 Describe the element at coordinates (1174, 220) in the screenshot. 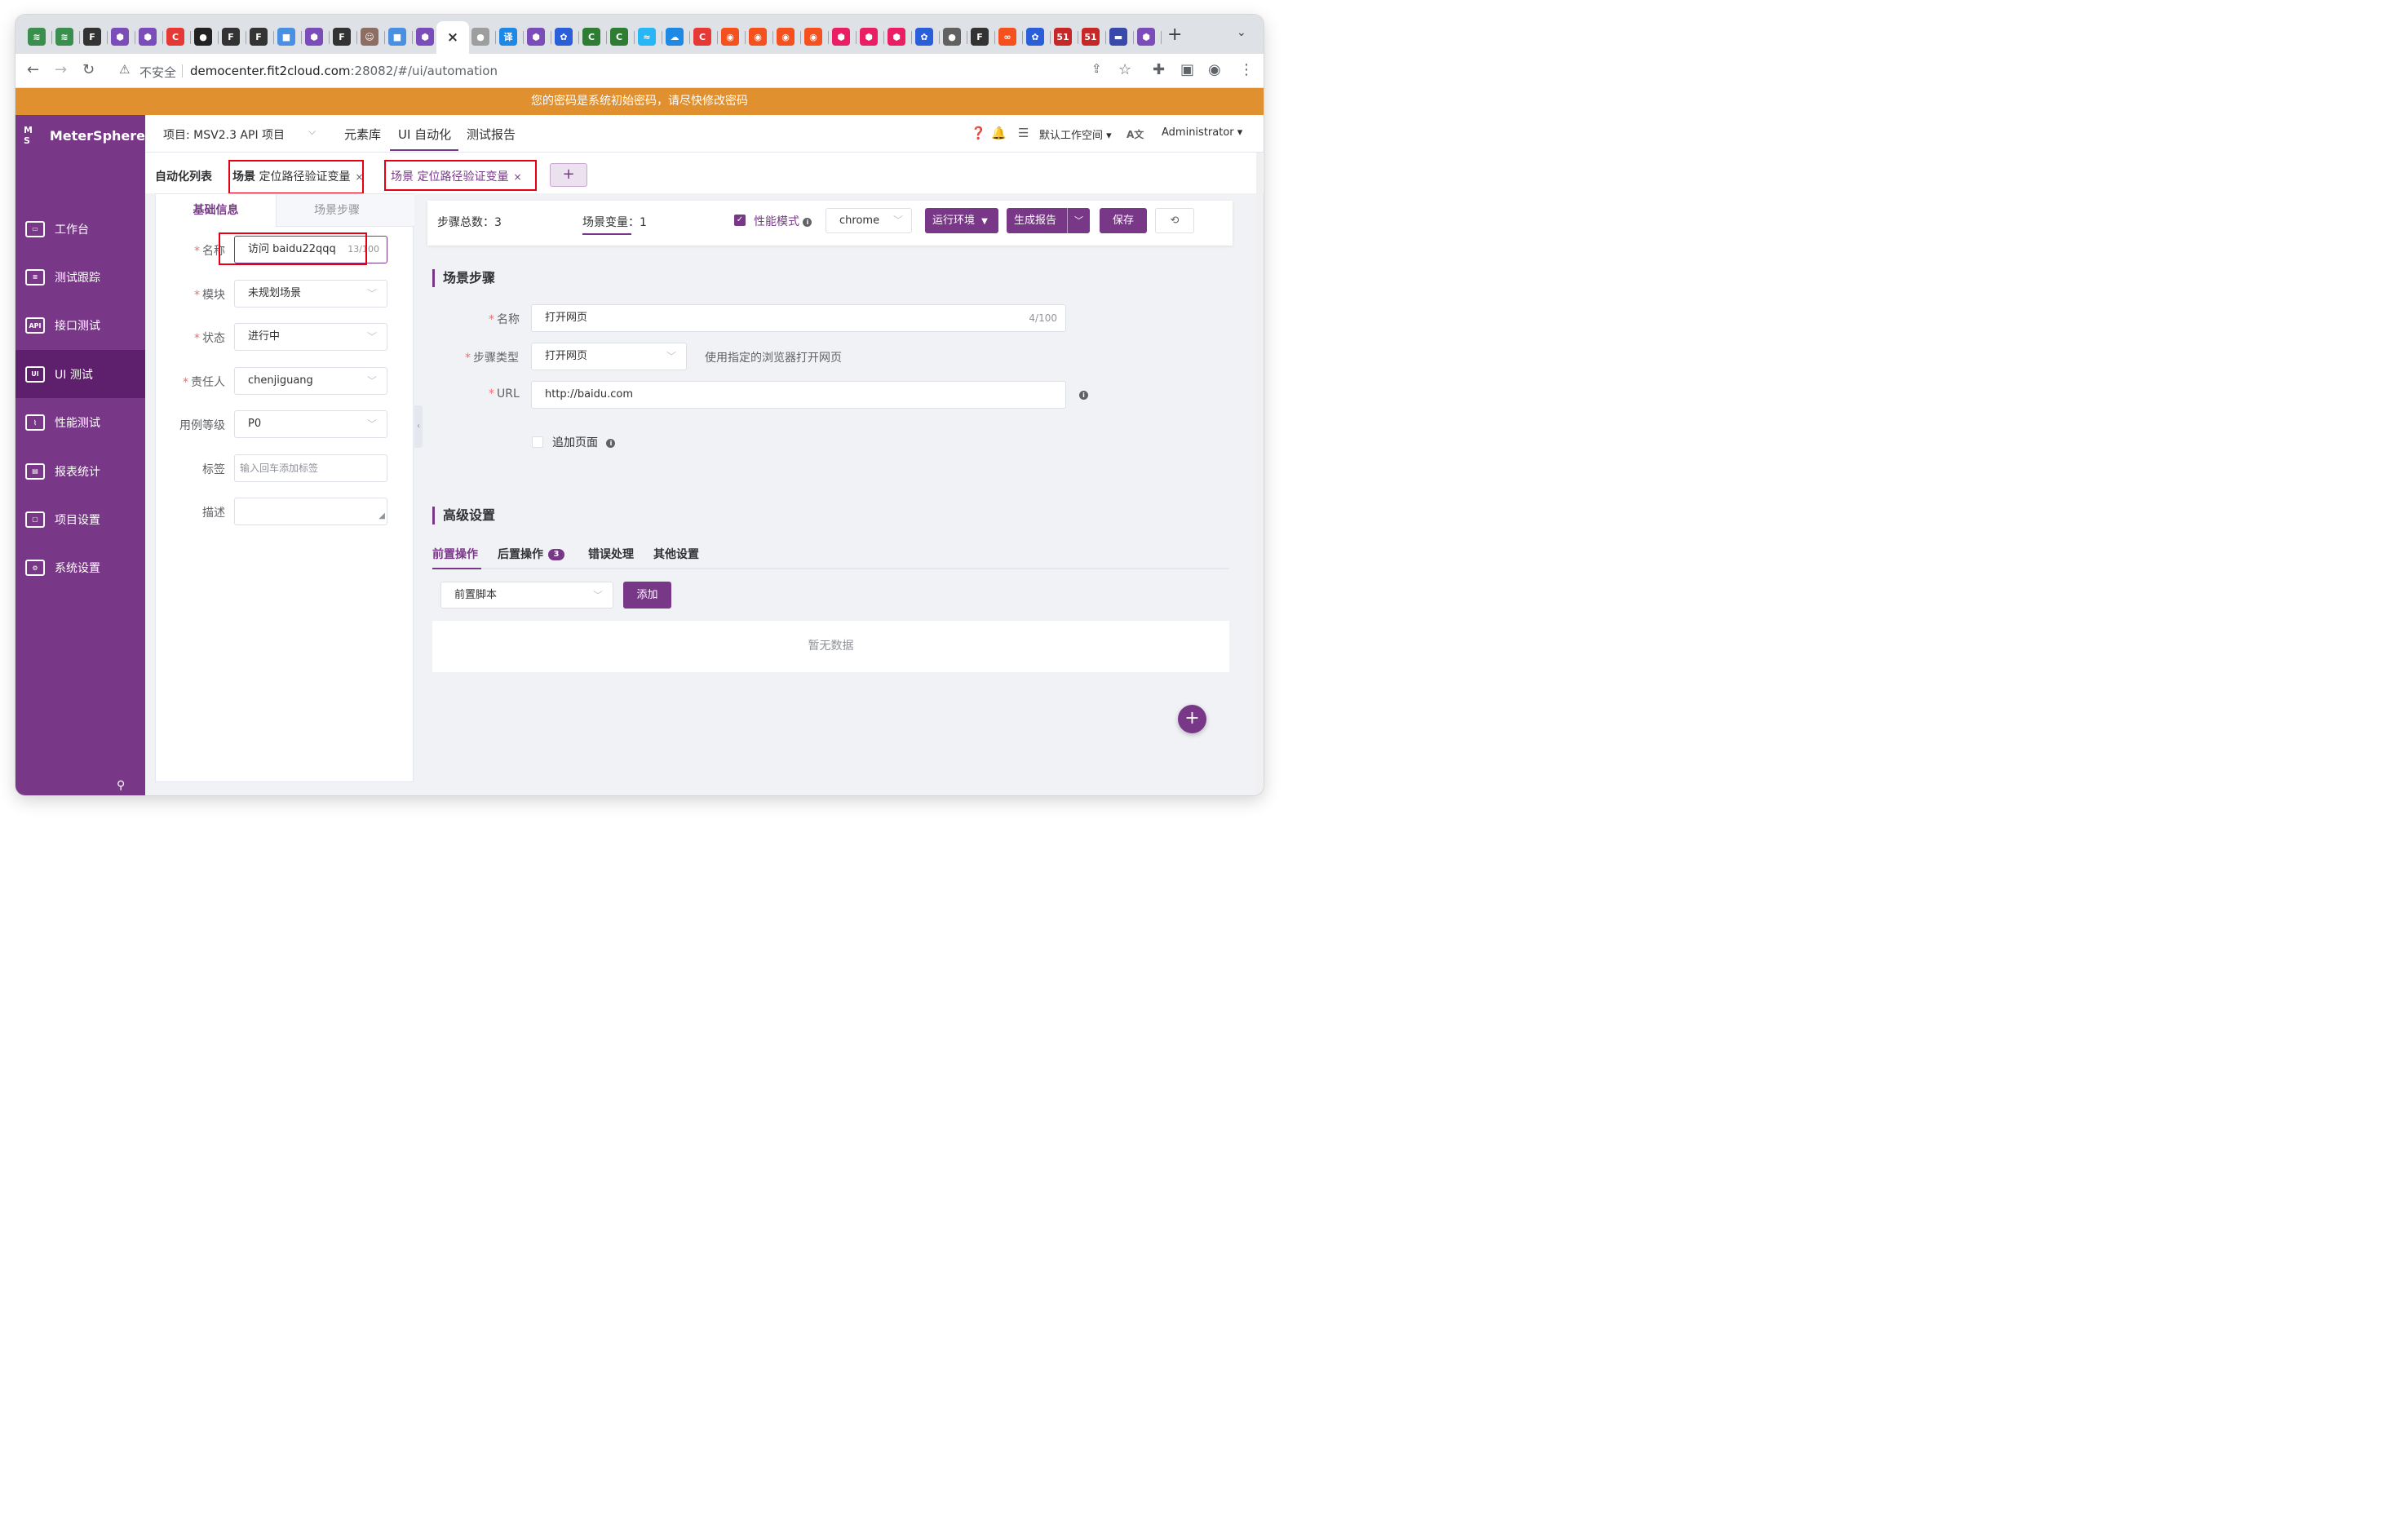

I see `refresh-button: ⟲` at that location.